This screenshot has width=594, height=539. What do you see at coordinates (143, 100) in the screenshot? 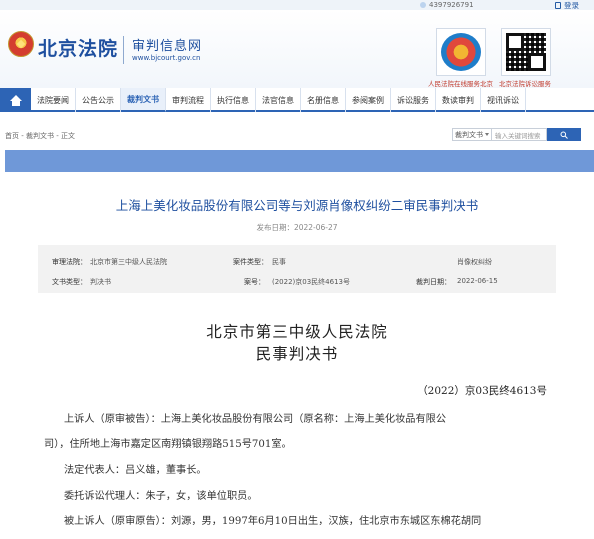
I see `nav-item-judgments: 裁判文书` at bounding box center [143, 100].